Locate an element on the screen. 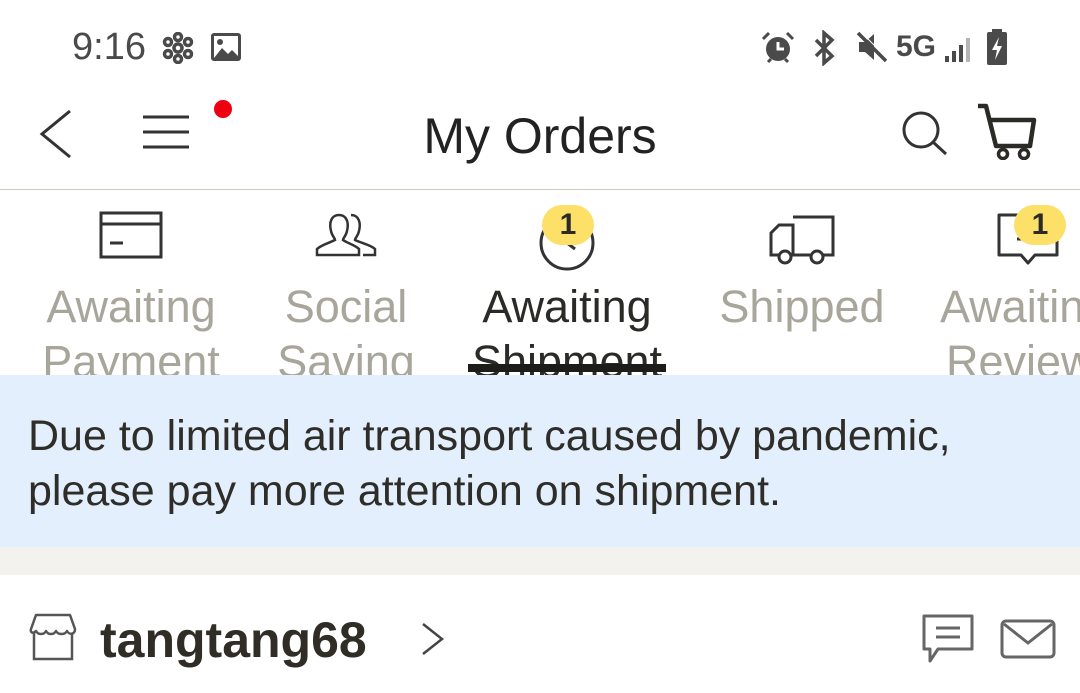 This screenshot has height=693, width=1080. active-tab-indicator is located at coordinates (567, 368).